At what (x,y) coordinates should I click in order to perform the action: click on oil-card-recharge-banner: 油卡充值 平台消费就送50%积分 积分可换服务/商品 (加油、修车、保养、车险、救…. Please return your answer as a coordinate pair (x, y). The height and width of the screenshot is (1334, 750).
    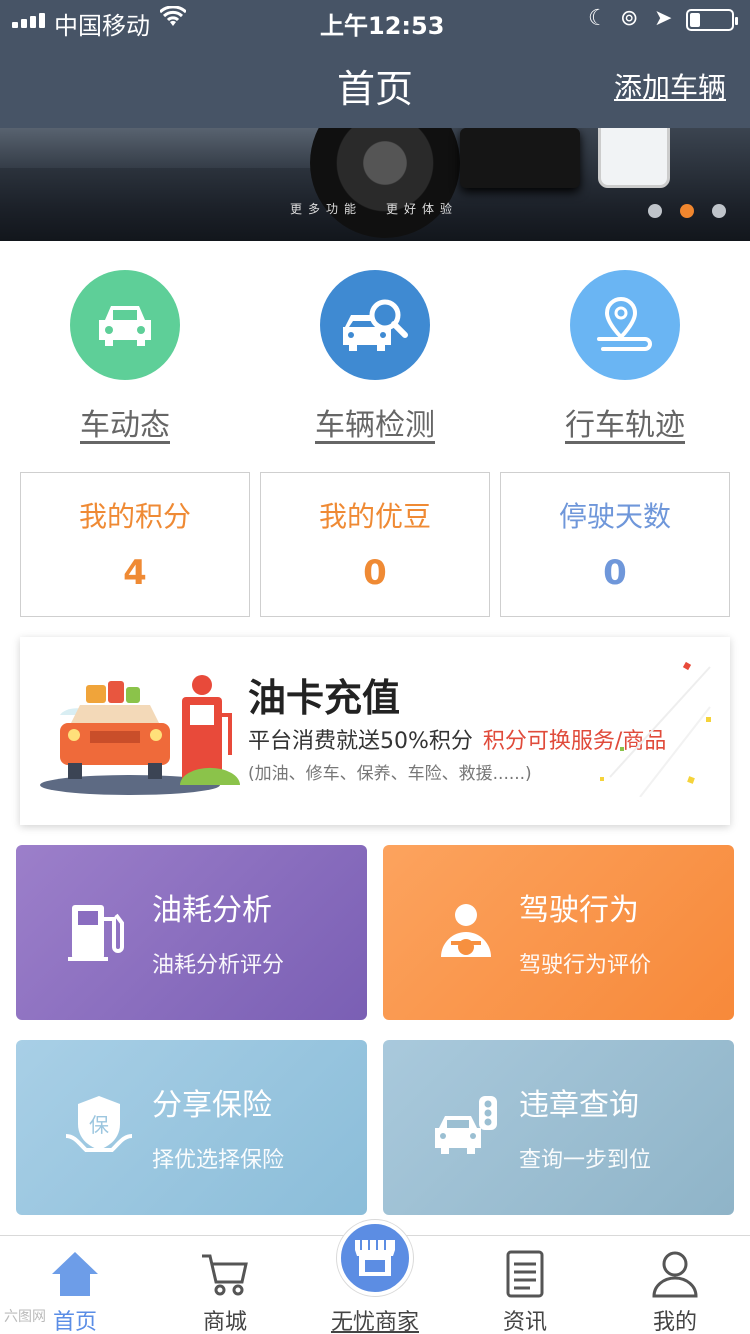
    Looking at the image, I should click on (375, 731).